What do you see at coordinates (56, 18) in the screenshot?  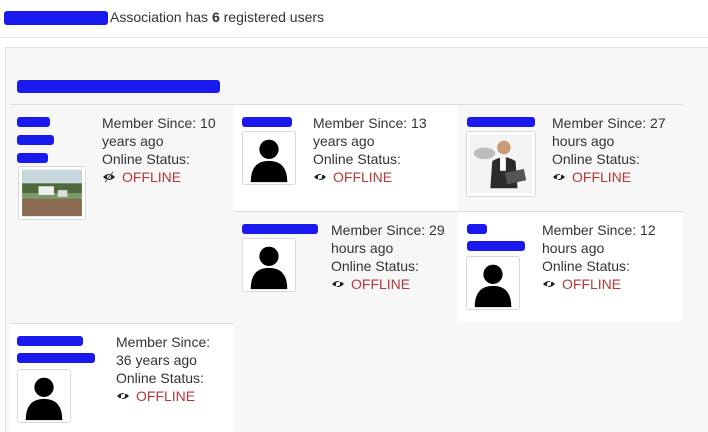 I see `redacted-group-name` at bounding box center [56, 18].